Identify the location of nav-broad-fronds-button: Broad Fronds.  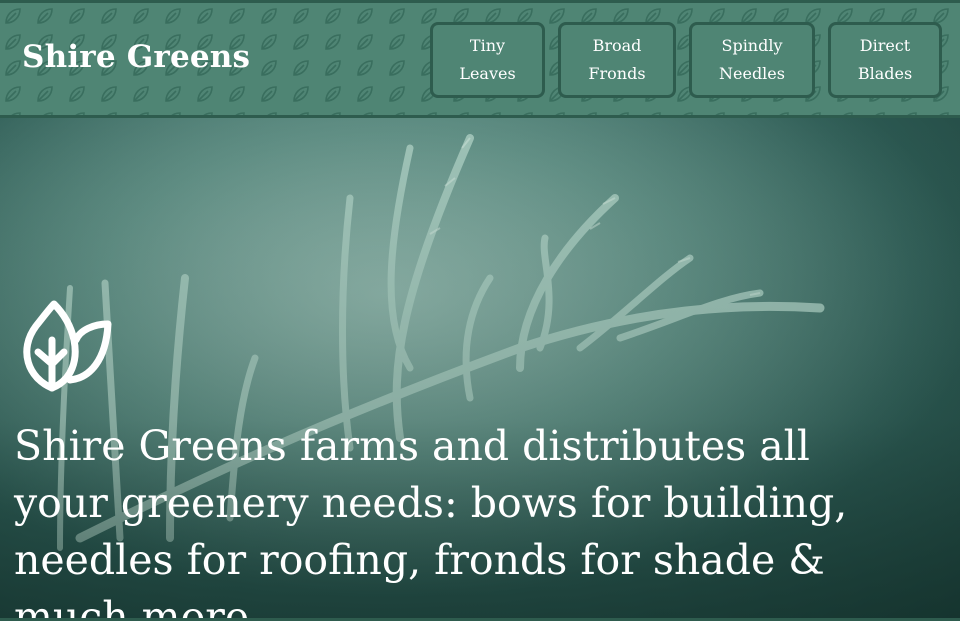
(617, 60).